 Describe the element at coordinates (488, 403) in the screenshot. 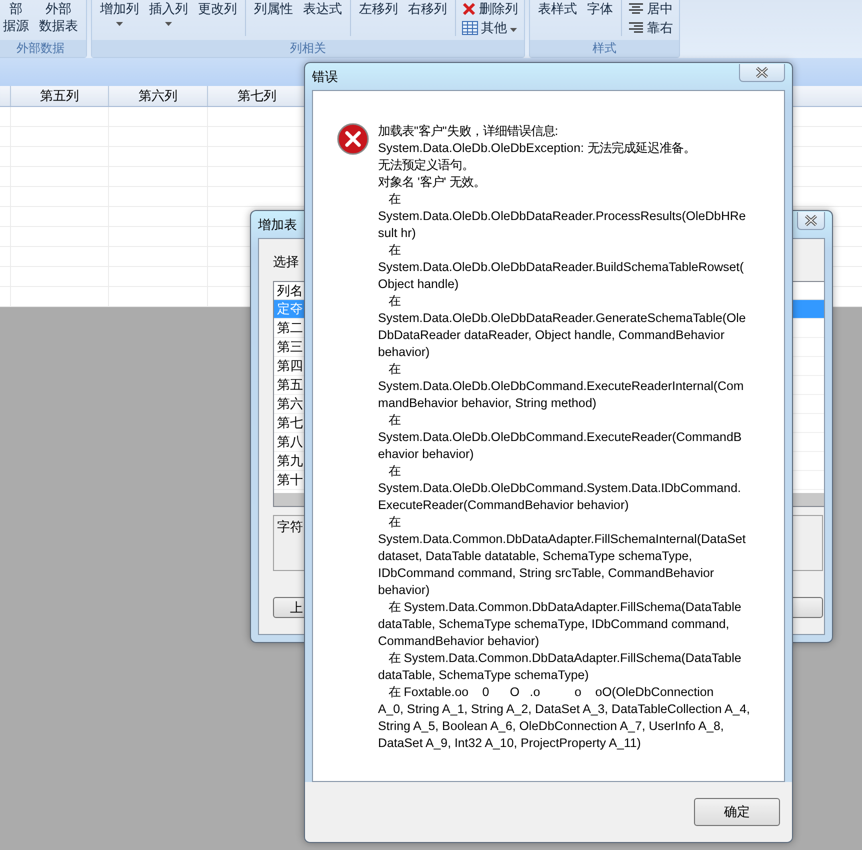

I see `error-message-line: mandBehavior behavior, String method)` at that location.